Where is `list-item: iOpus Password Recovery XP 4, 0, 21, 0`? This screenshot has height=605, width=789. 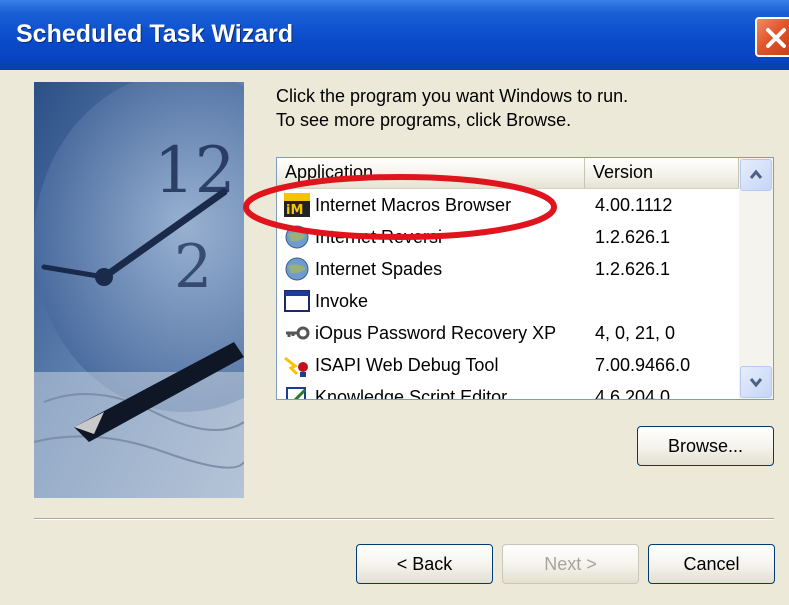
list-item: iOpus Password Recovery XP 4, 0, 21, 0 is located at coordinates (508, 333).